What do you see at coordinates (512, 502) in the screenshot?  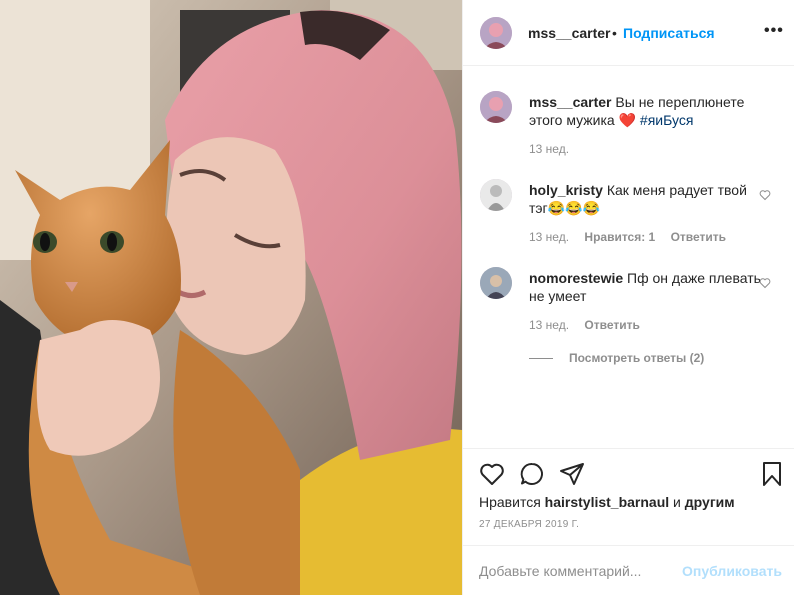 I see `likes-prefix: Нравится` at bounding box center [512, 502].